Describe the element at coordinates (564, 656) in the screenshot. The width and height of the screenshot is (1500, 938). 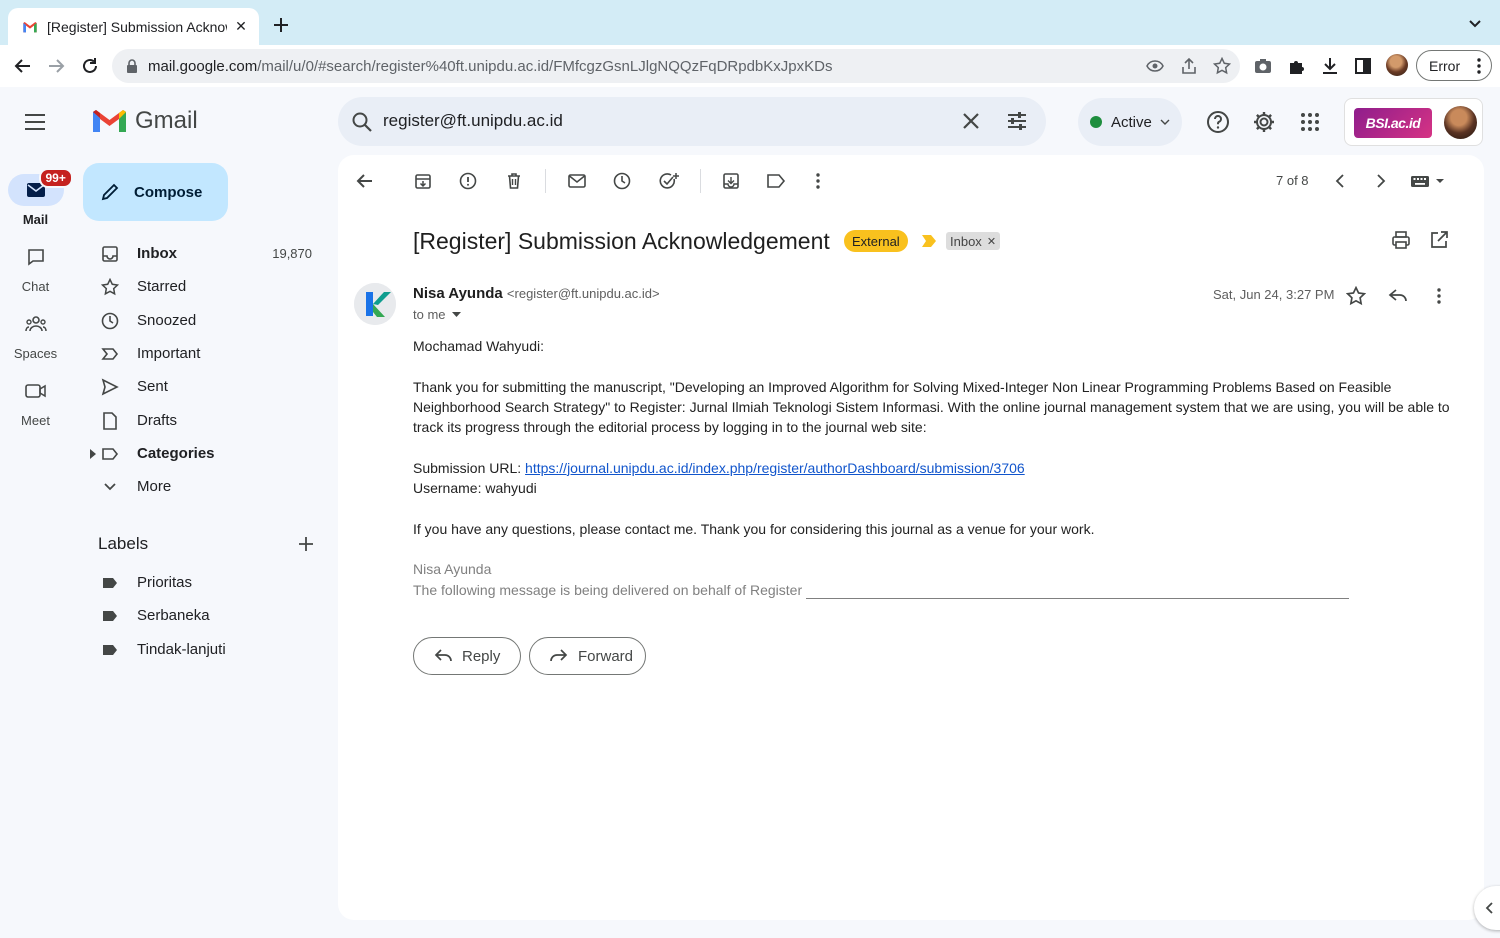
I see `forward-icon` at that location.